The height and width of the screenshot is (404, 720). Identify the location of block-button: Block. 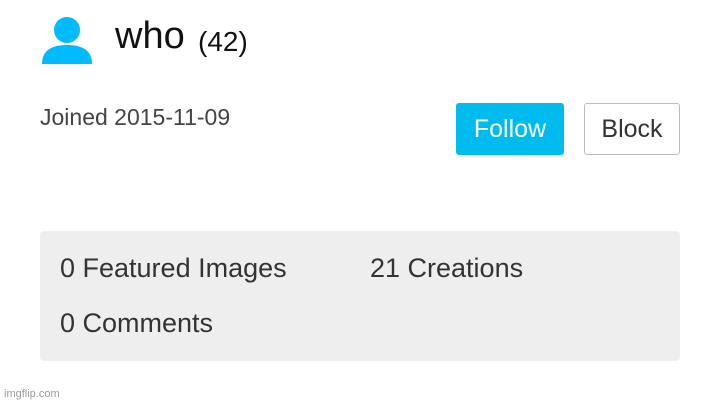
(632, 129).